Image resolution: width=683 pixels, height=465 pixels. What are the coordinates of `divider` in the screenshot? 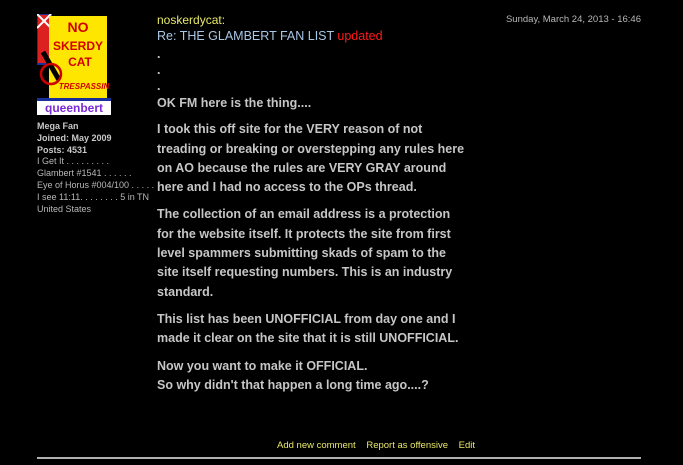 It's located at (339, 458).